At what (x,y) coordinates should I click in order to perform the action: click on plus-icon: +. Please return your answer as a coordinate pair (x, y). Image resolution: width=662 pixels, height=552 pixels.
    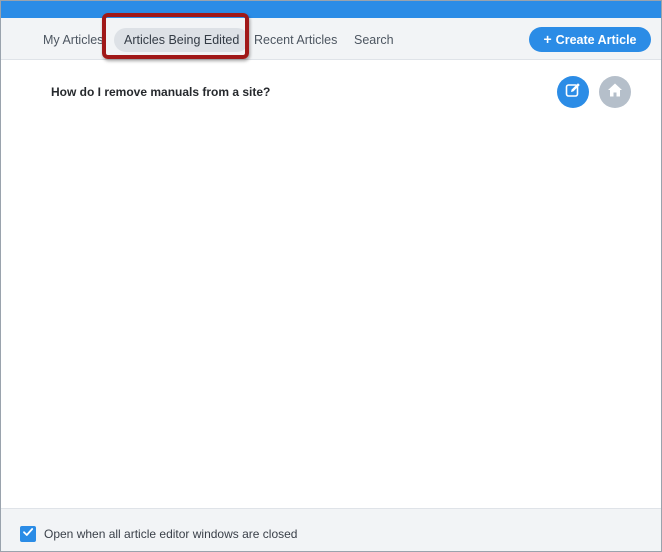
    Looking at the image, I should click on (547, 39).